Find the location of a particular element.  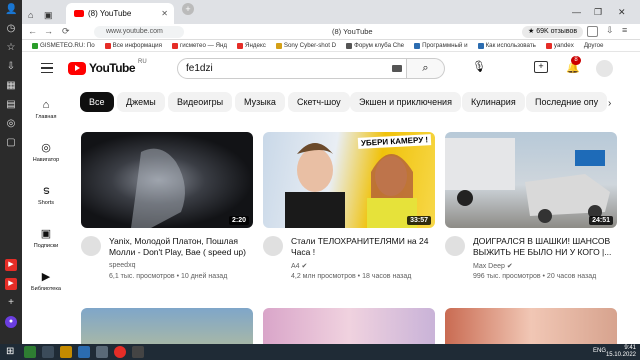

chip-all: Все is located at coordinates (97, 102).